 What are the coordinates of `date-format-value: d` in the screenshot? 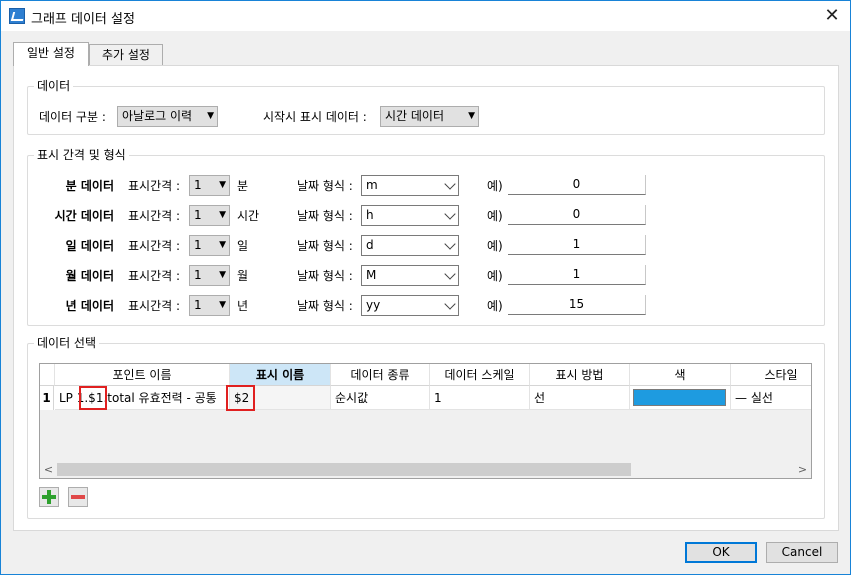 It's located at (370, 245).